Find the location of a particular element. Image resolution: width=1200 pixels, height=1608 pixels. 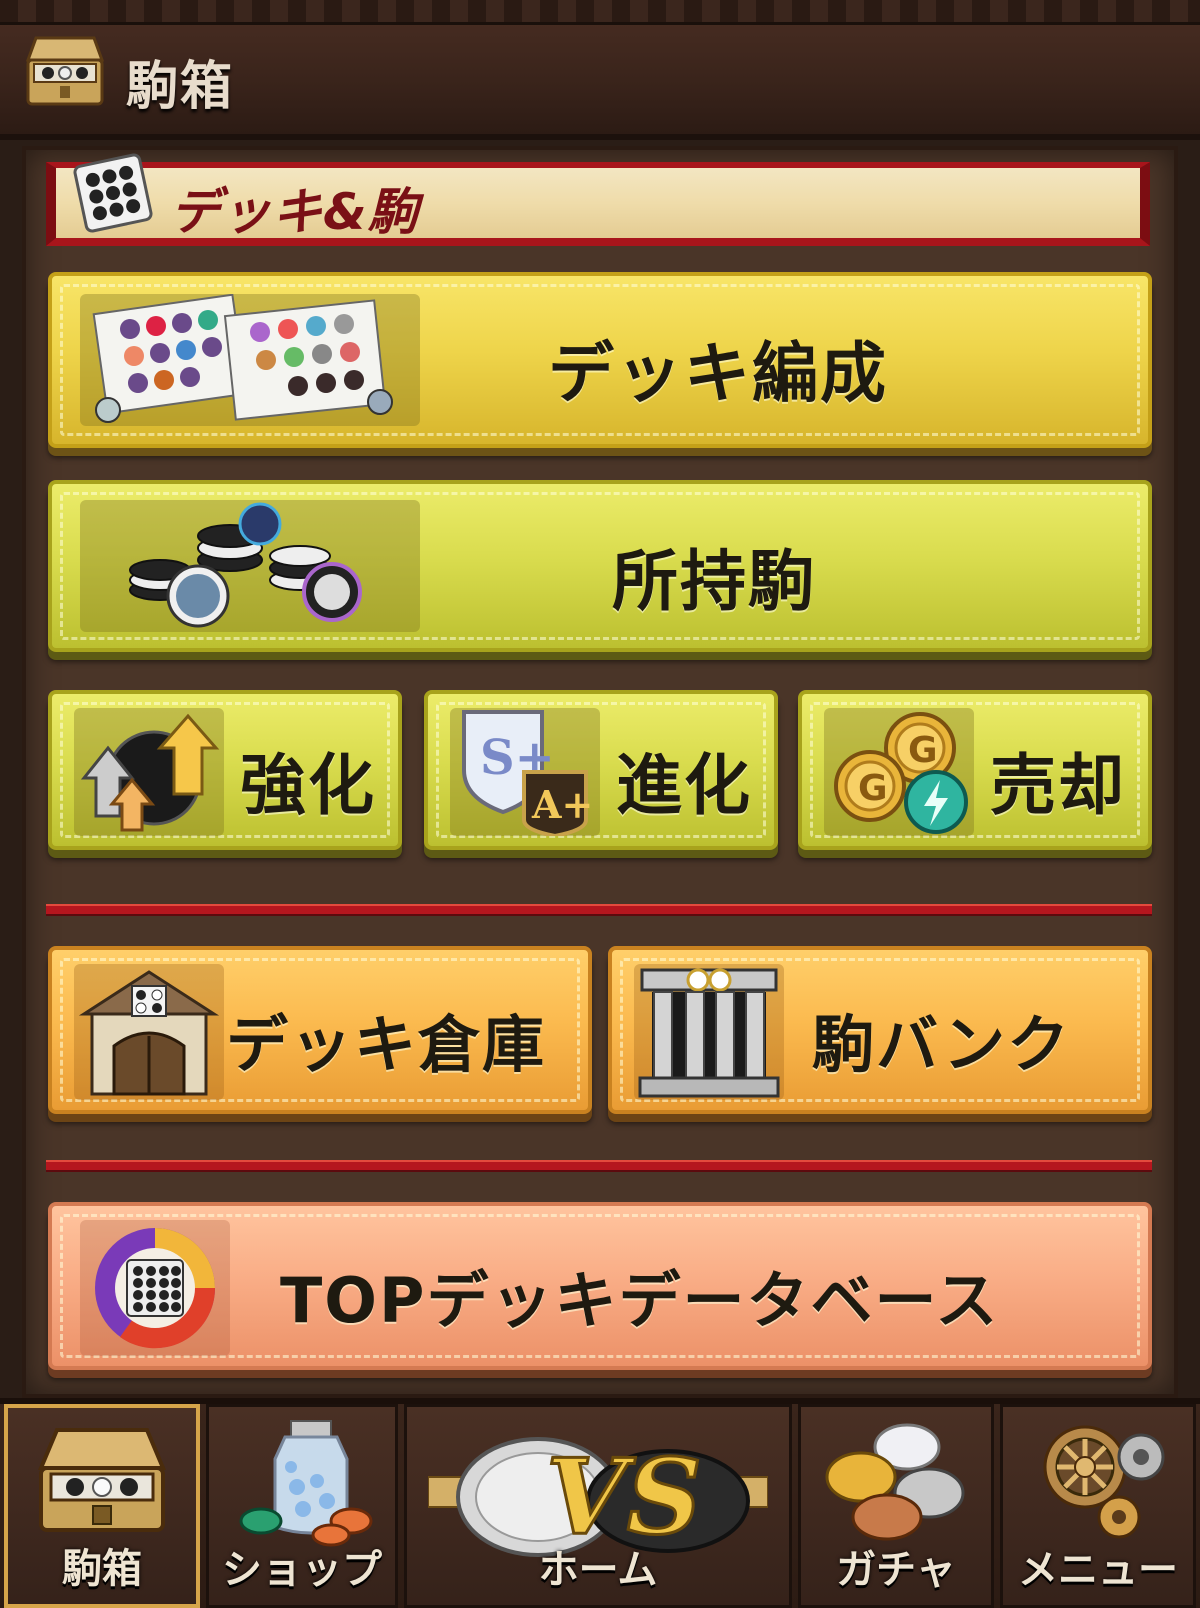

piece-bank-button: 駒バンク is located at coordinates (880, 1030).